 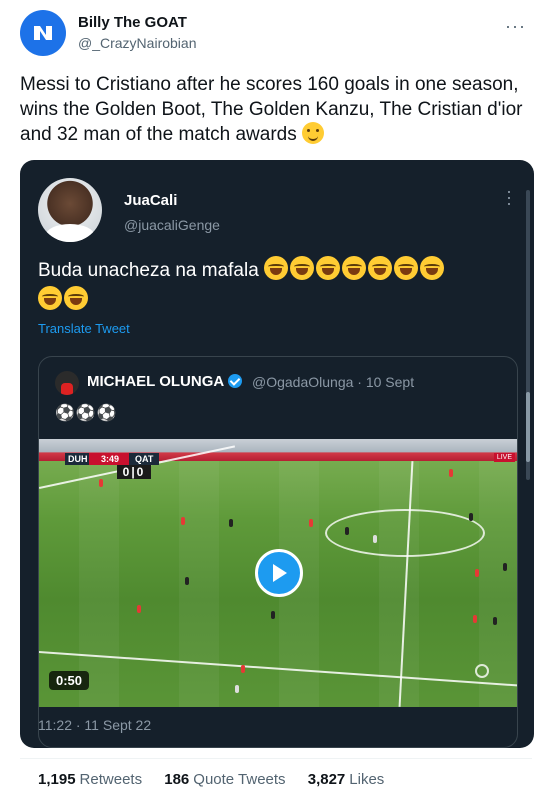 What do you see at coordinates (275, 34) in the screenshot?
I see `outer-tweet-header: Billy The GOAT @_CrazyNairobian ···` at bounding box center [275, 34].